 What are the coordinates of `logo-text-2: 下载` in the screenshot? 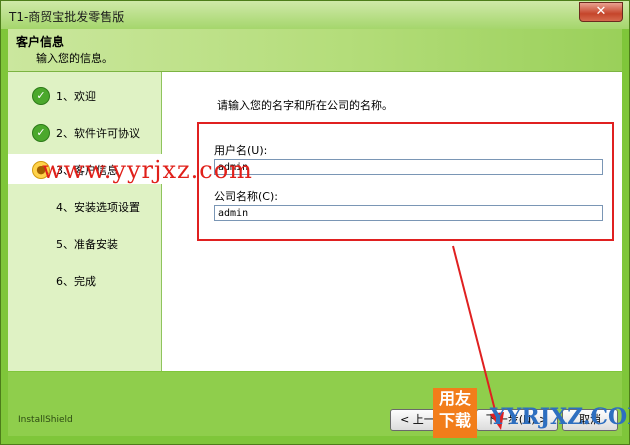 It's located at (454, 420).